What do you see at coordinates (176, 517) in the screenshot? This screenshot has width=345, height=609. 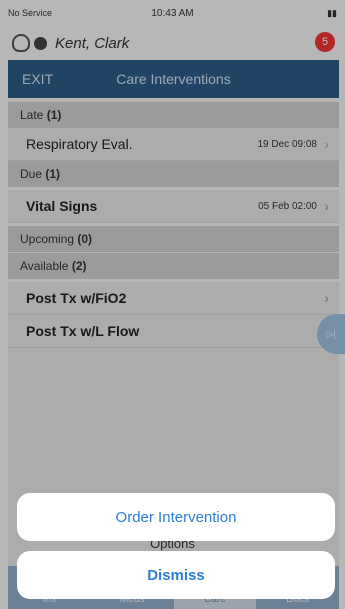 I see `order-intervention-button: Order Intervention` at bounding box center [176, 517].